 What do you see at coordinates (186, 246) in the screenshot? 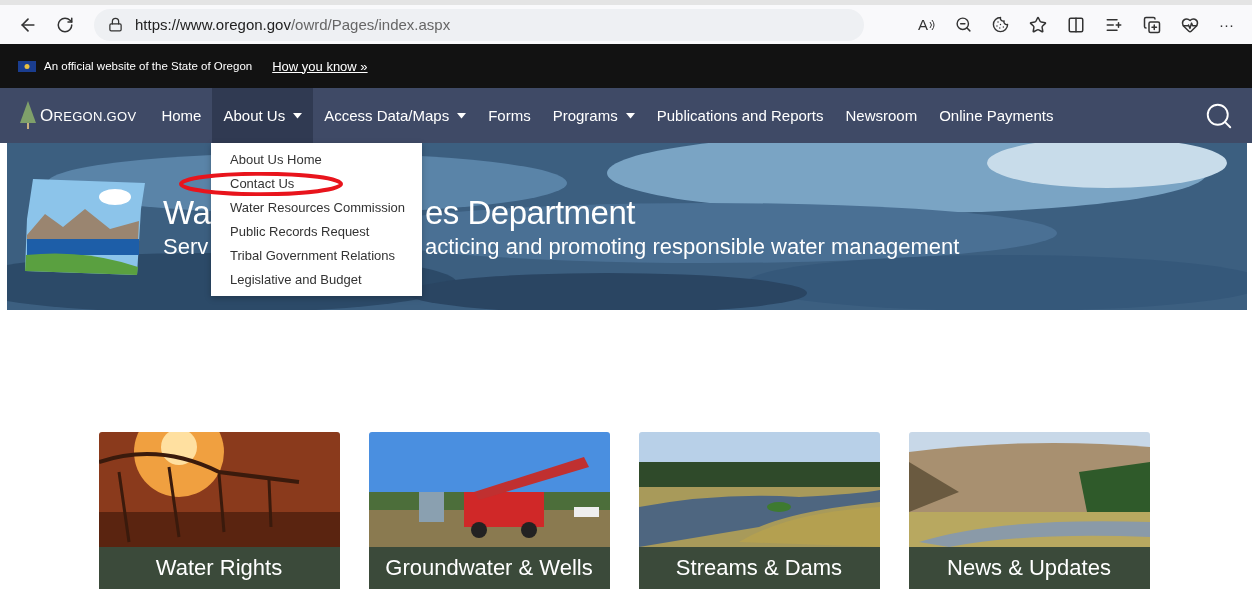
I see `hero-subtitle: Serv` at bounding box center [186, 246].